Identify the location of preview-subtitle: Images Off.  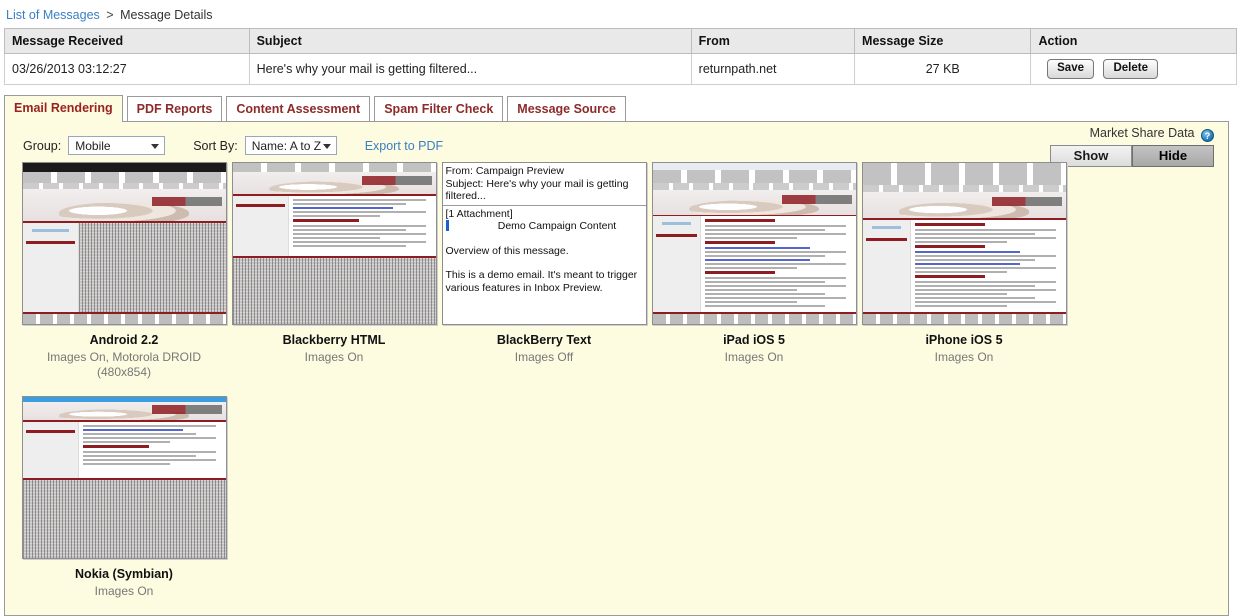
(544, 357).